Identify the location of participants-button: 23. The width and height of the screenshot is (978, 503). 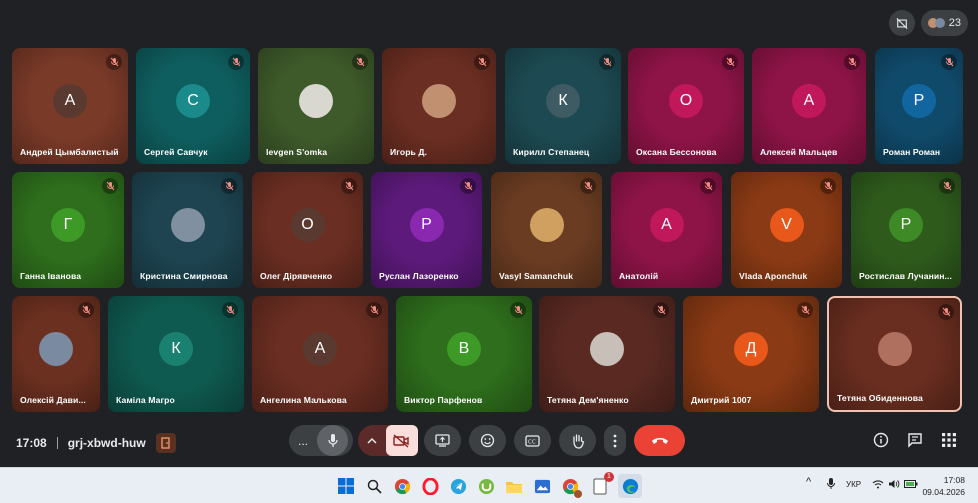
(944, 23).